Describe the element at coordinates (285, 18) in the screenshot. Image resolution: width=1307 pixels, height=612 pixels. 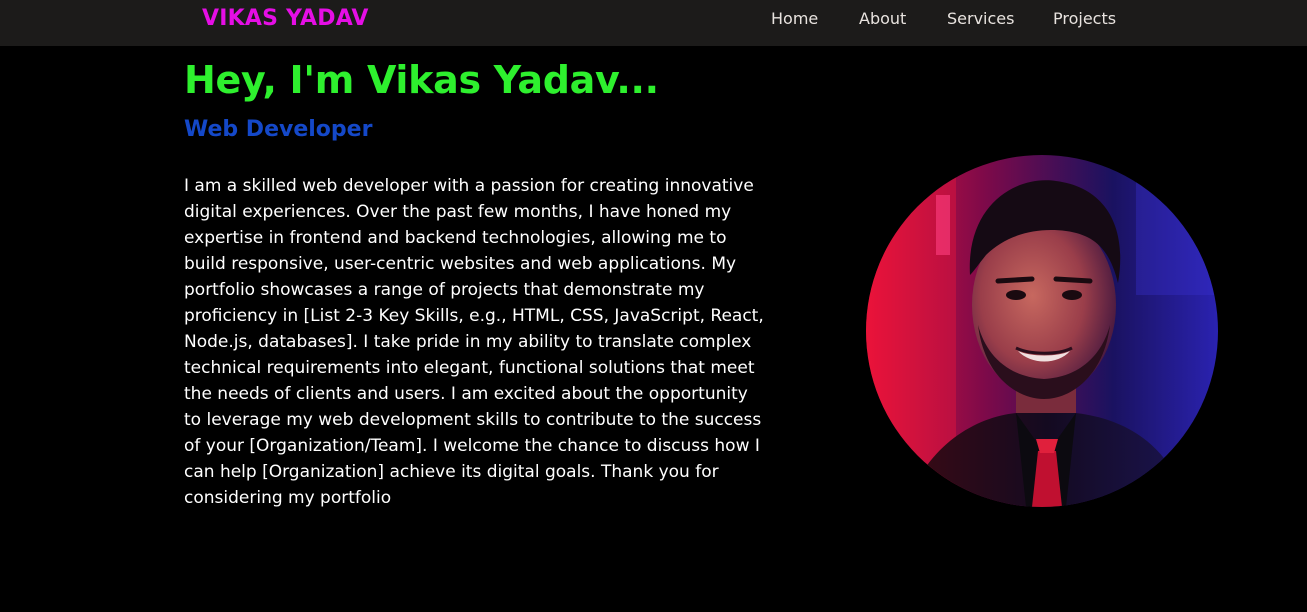
I see `brand-logo: VIKAS YADAV` at that location.